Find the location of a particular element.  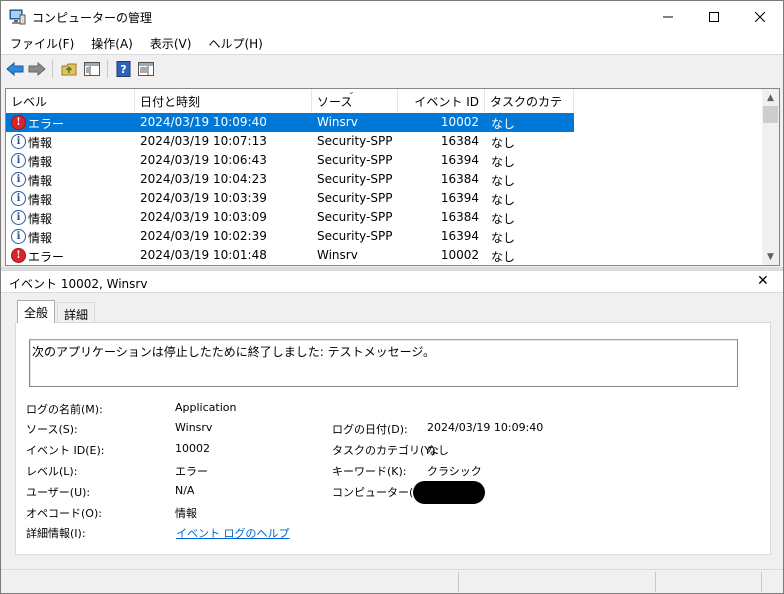

keywords-label: キーワード(K): is located at coordinates (369, 471).